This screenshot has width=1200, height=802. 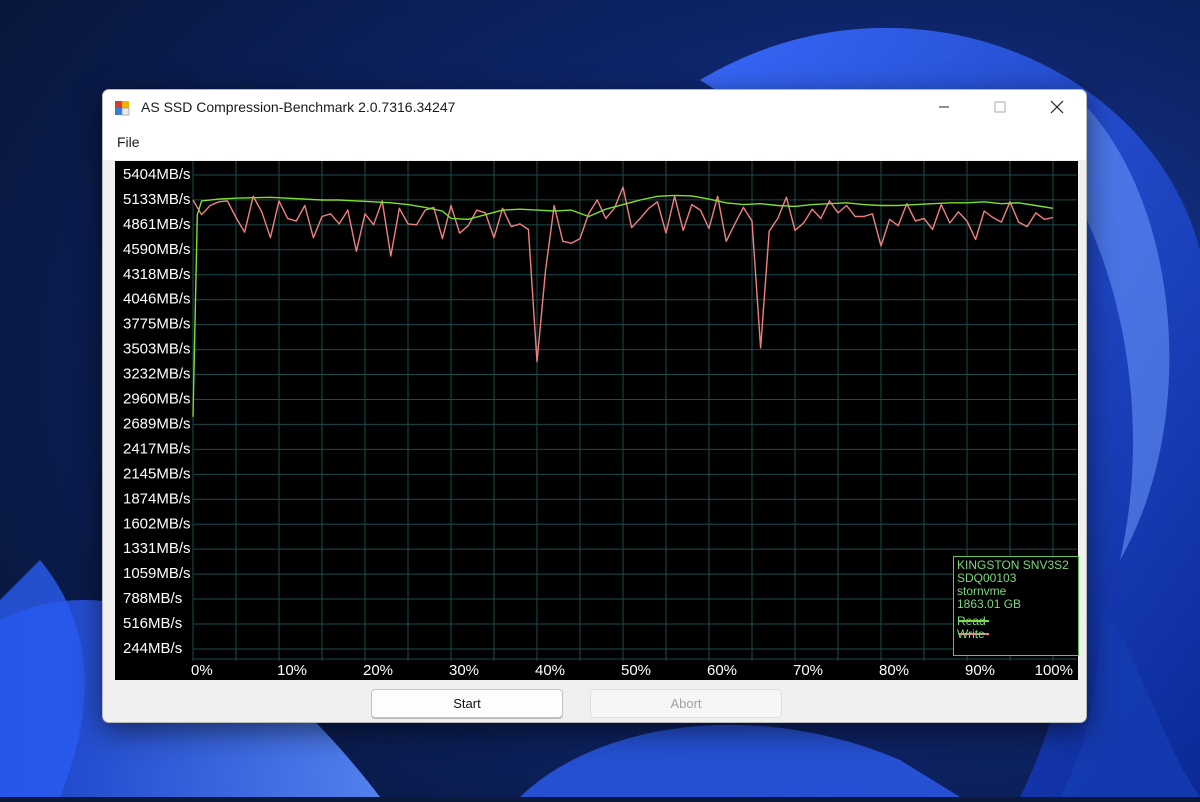 I want to click on x-tick-label: 20%, so click(x=378, y=670).